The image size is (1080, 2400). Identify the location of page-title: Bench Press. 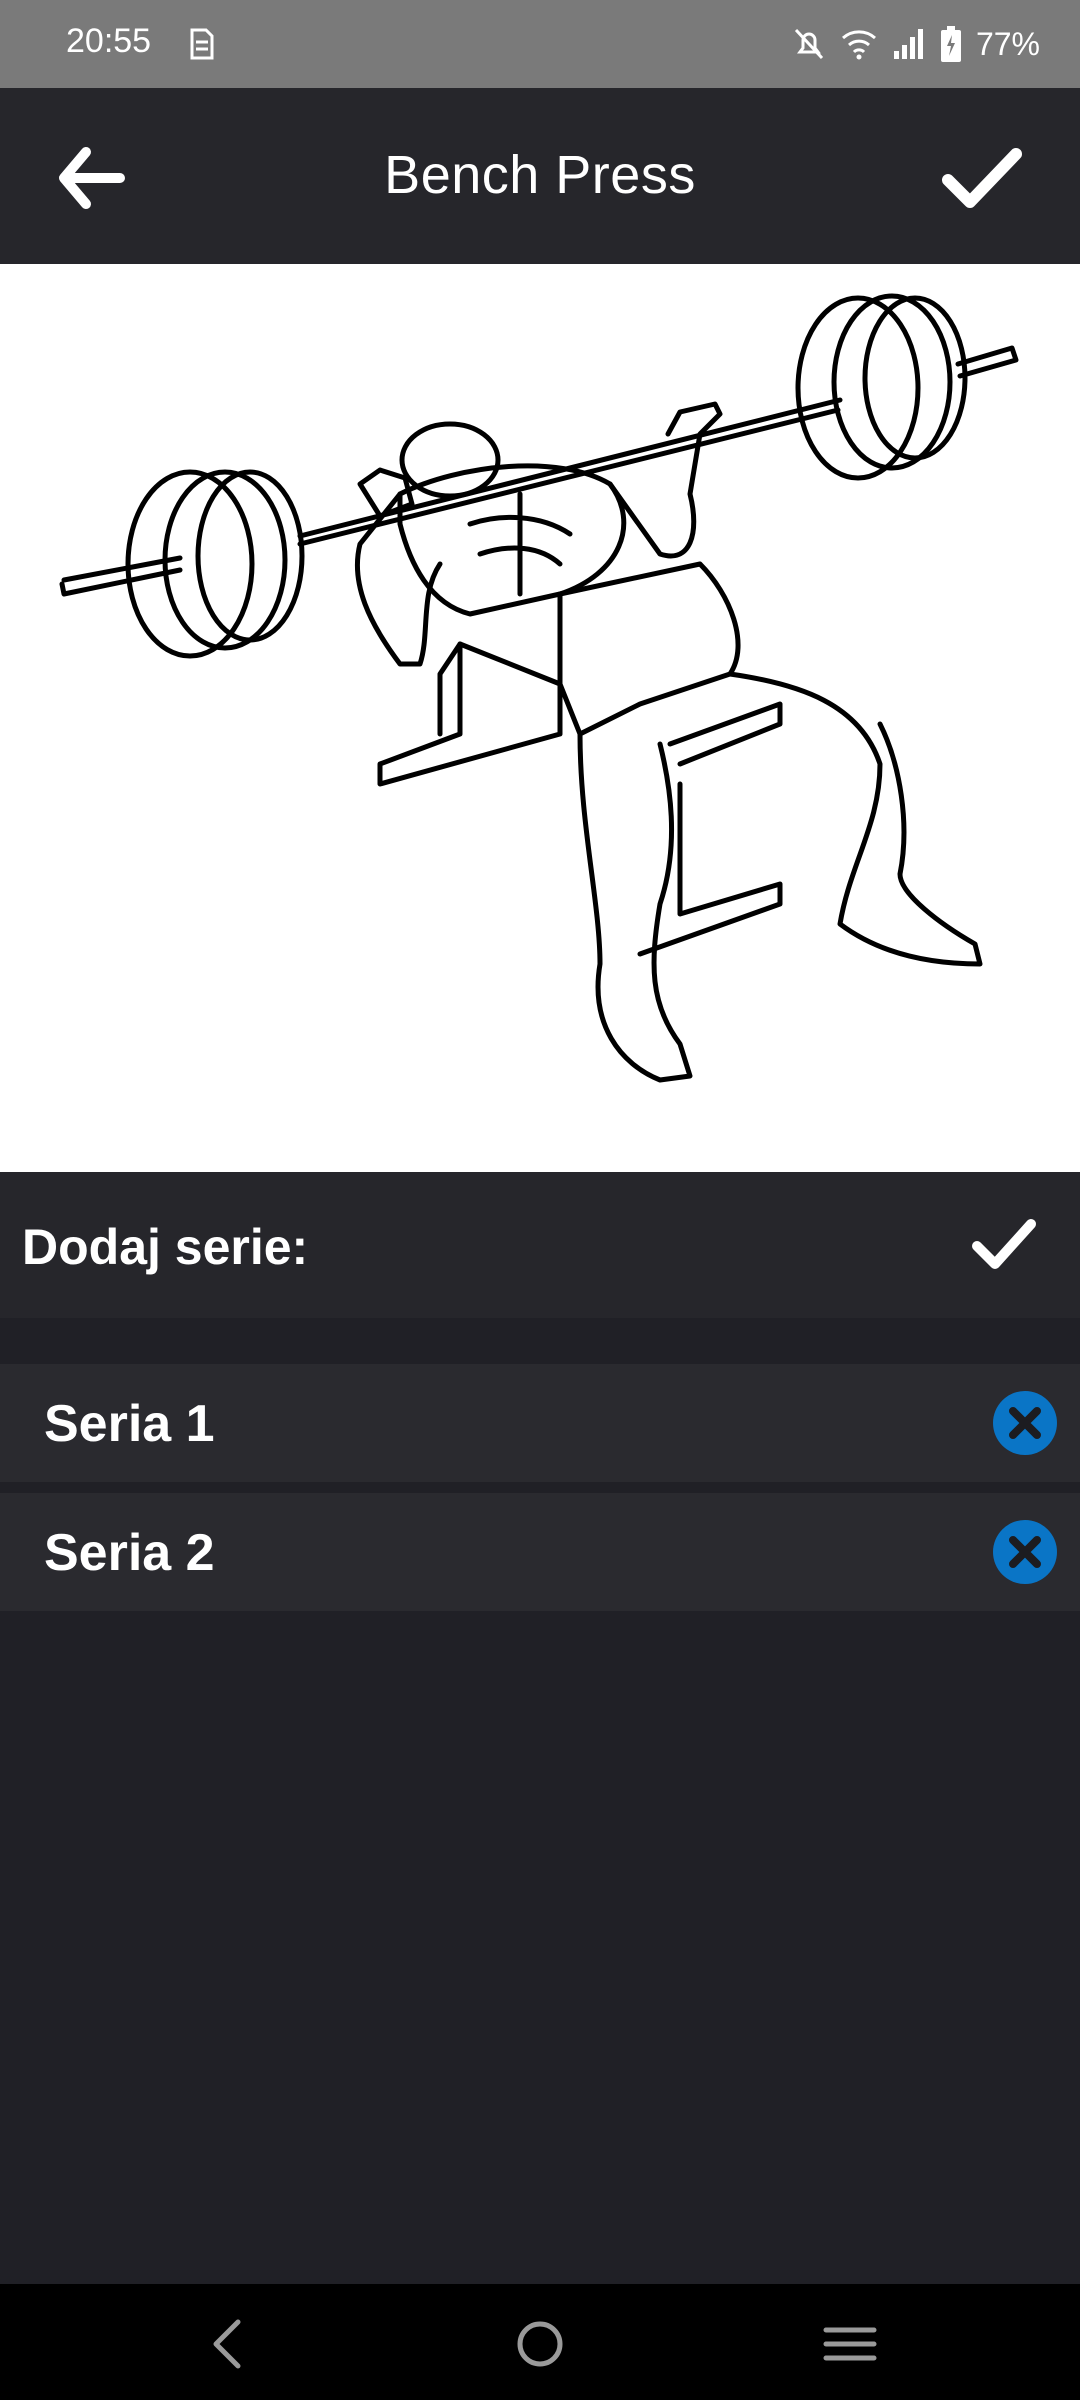
(540, 175).